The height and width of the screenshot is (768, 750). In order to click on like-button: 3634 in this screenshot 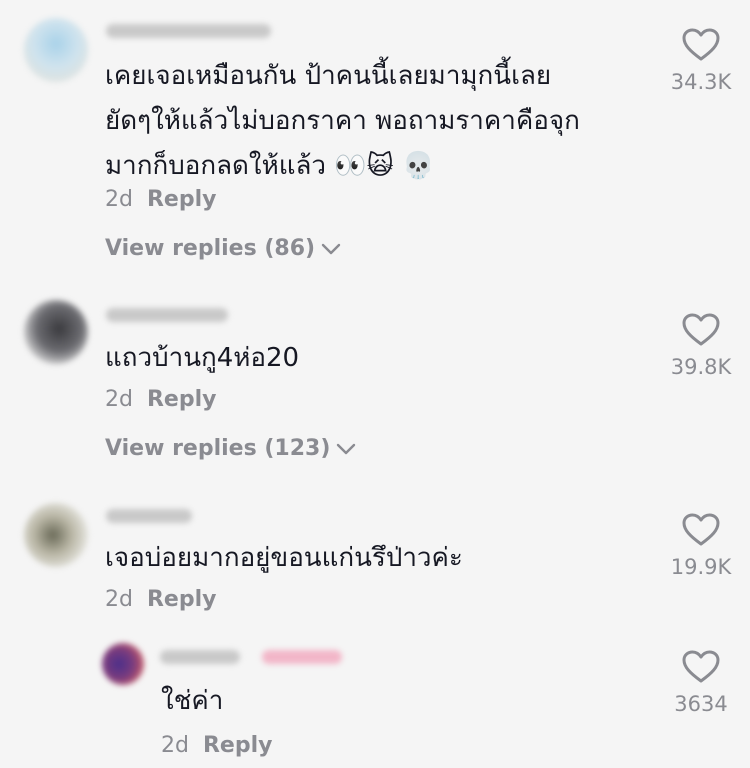, I will do `click(700, 683)`.